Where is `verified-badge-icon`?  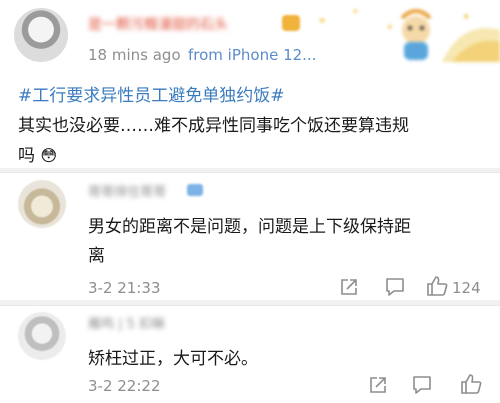 verified-badge-icon is located at coordinates (195, 190).